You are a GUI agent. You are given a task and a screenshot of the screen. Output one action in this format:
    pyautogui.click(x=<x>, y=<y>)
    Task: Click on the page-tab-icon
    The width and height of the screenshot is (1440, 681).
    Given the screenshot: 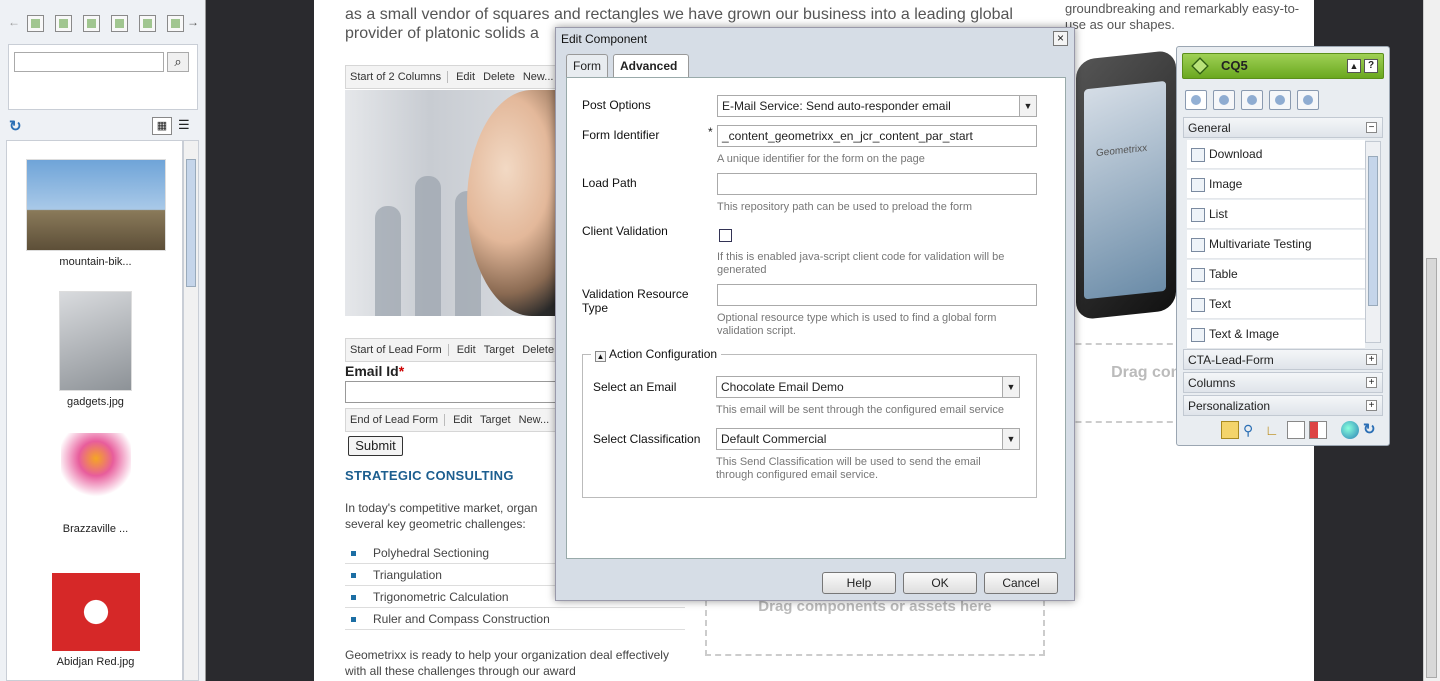 What is the action you would take?
    pyautogui.click(x=1224, y=100)
    